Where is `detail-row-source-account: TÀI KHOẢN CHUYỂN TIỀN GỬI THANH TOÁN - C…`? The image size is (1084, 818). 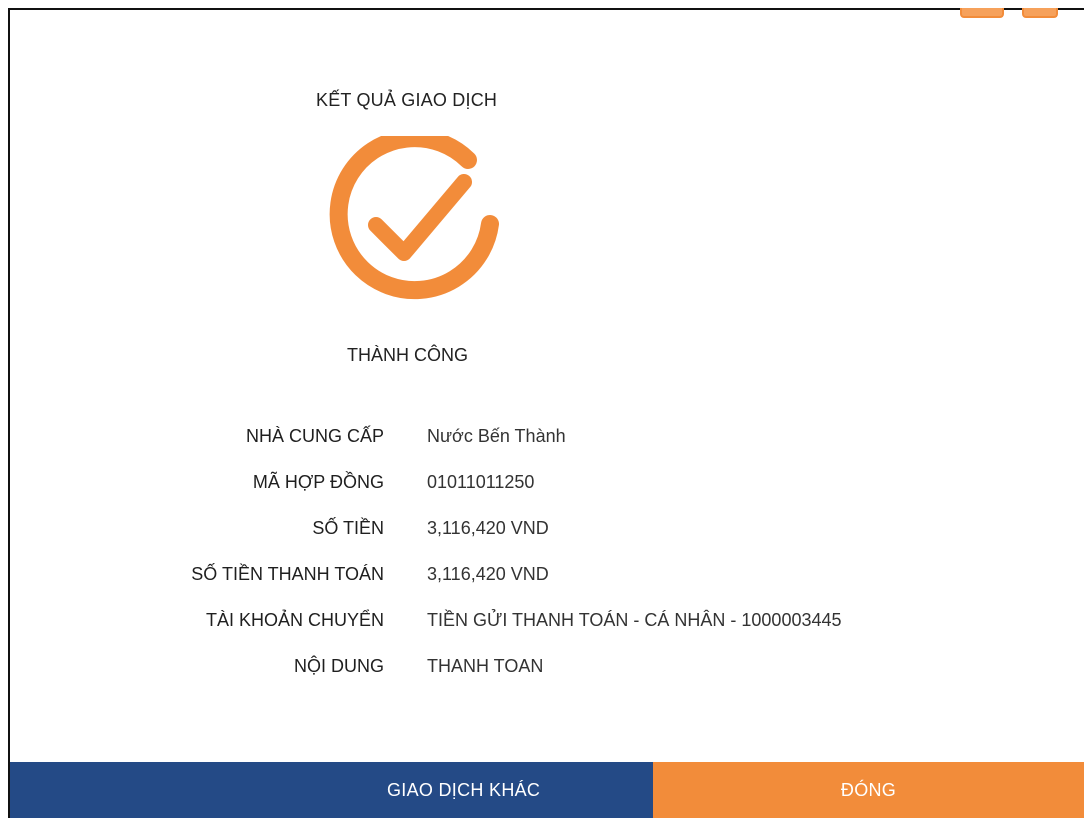
detail-row-source-account: TÀI KHOẢN CHUYỂN TIỀN GỬI THANH TOÁN - C… is located at coordinates (540, 627).